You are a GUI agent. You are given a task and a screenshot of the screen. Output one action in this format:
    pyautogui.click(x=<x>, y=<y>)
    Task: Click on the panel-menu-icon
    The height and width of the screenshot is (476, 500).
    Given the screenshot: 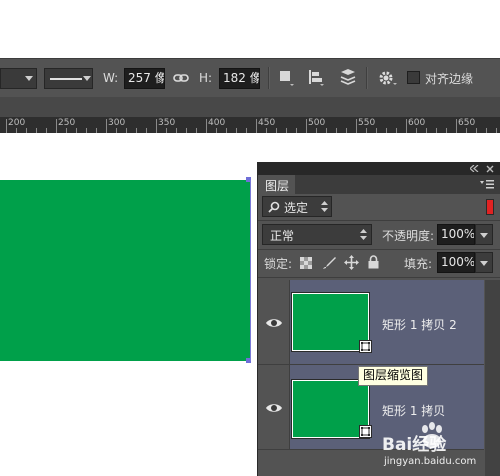 What is the action you would take?
    pyautogui.click(x=487, y=184)
    